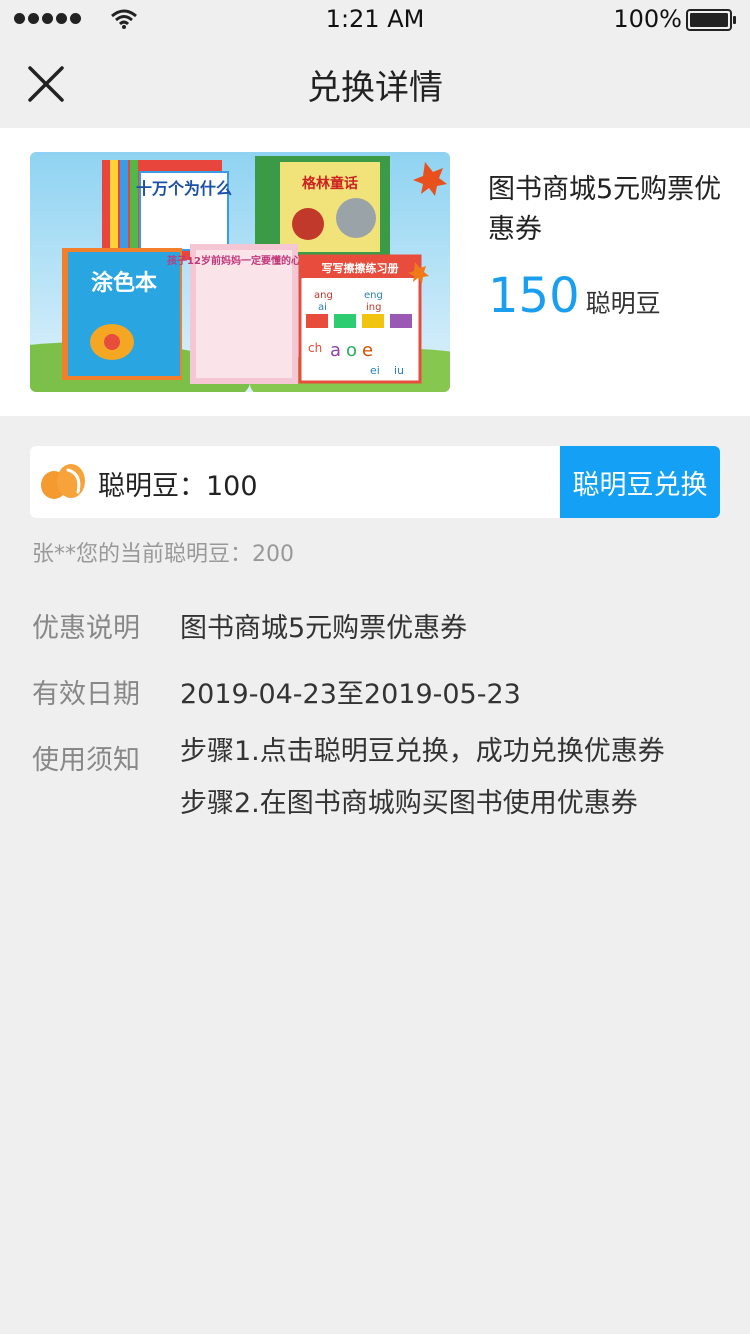 The height and width of the screenshot is (1334, 750). What do you see at coordinates (184, 188) in the screenshot?
I see `book-title-1: 十万个为什么` at bounding box center [184, 188].